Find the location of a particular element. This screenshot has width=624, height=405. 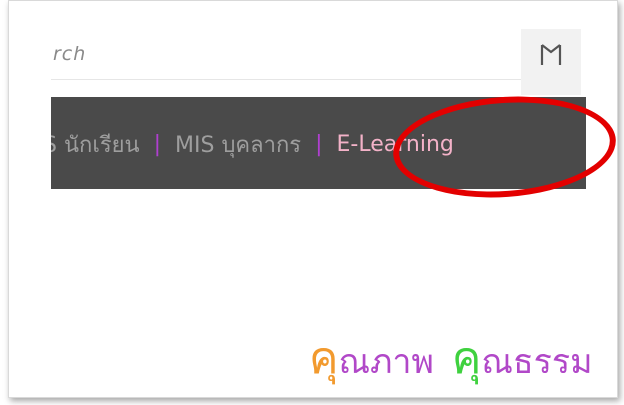

nav-item-mis-student: S นักเรียน is located at coordinates (95, 144).